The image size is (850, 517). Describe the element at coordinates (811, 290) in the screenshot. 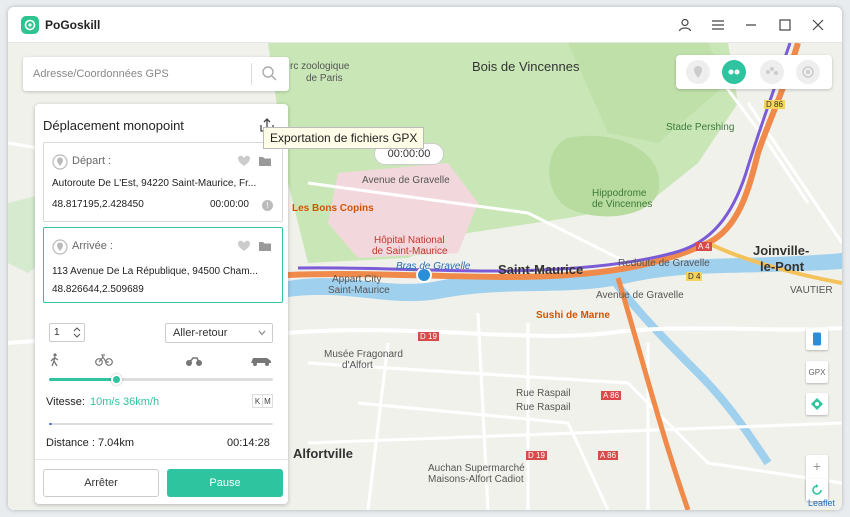

I see `map-label-vautier: VAUTIER` at that location.